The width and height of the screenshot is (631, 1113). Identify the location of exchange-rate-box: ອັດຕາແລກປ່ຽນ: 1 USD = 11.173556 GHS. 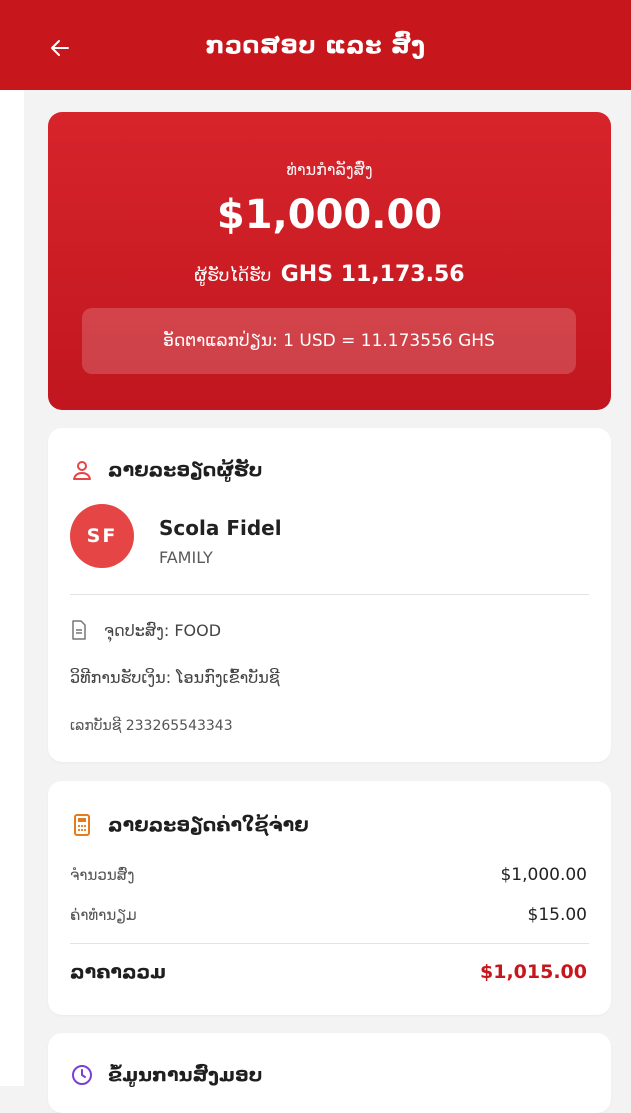
(329, 341).